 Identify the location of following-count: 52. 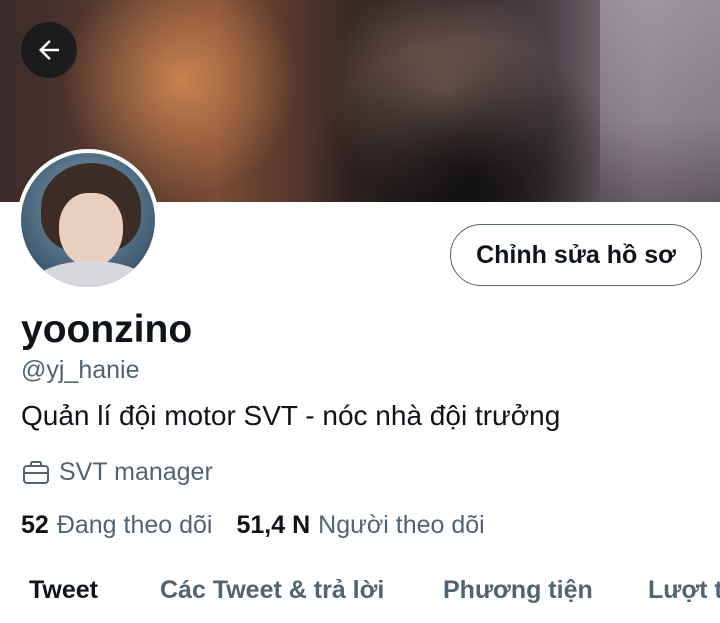
(35, 525).